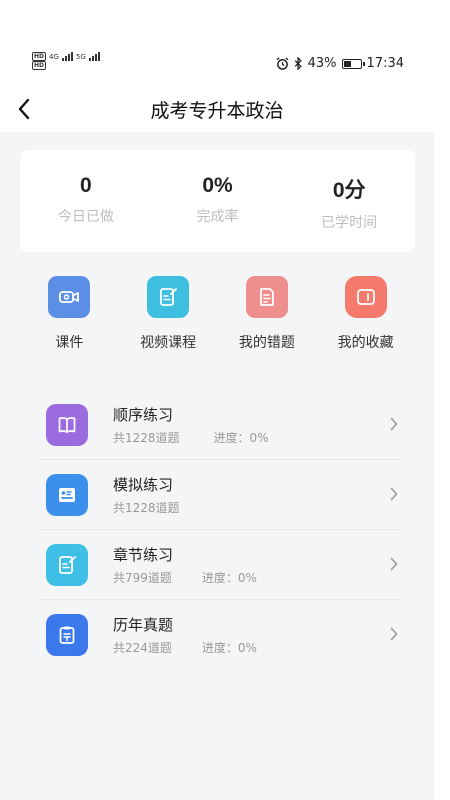 This screenshot has width=450, height=800. Describe the element at coordinates (217, 185) in the screenshot. I see `stat-value: 0%` at that location.